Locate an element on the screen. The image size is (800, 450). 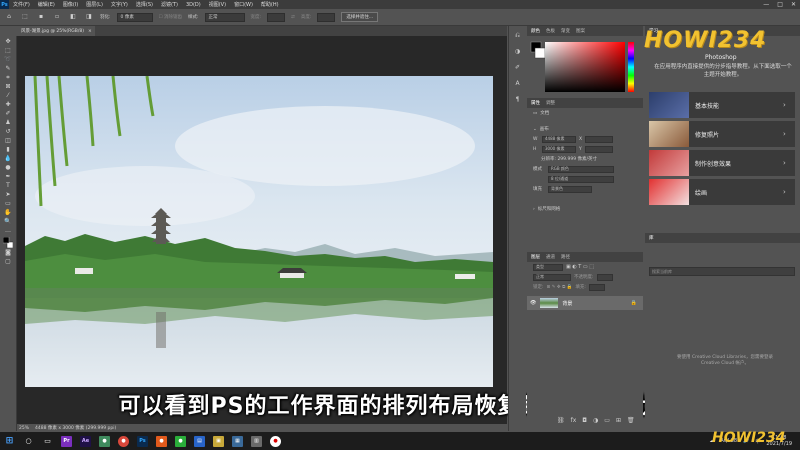
clone-stamp-tool-icon: ♟ is located at coordinates (8, 123).